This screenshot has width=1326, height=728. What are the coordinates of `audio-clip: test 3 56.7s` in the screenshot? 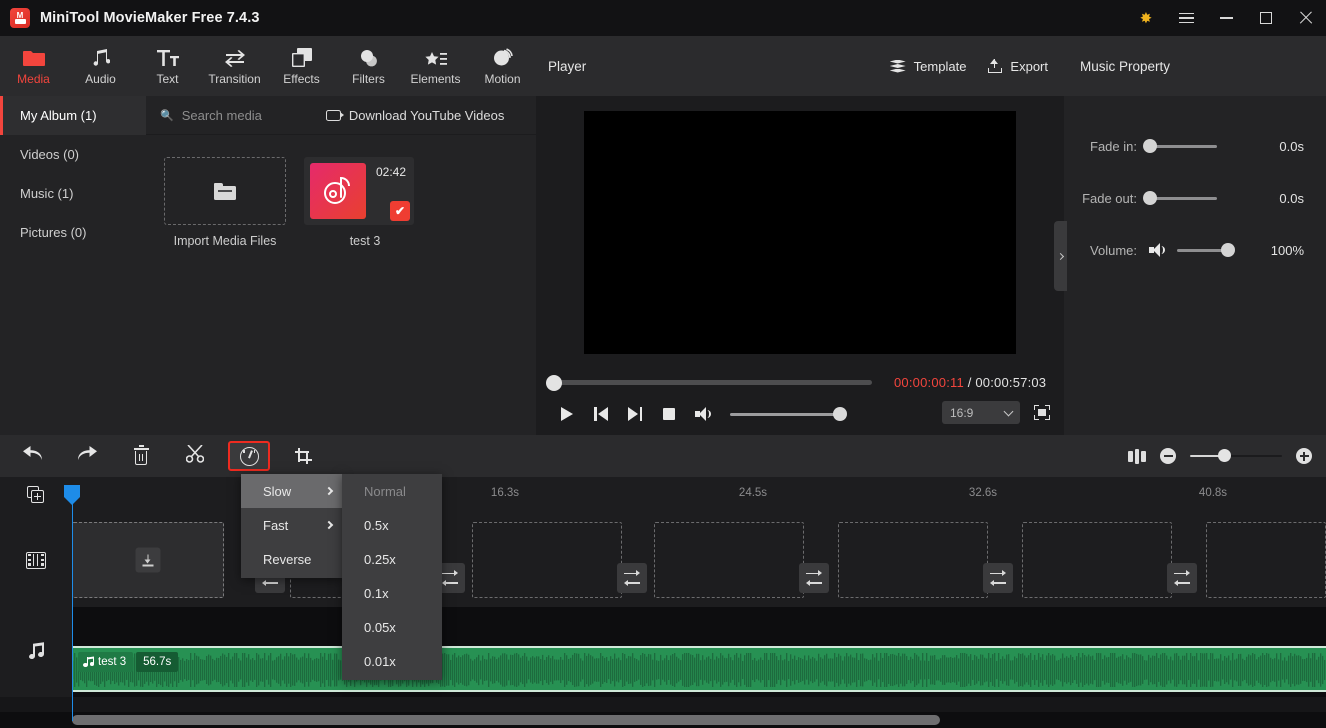 It's located at (699, 669).